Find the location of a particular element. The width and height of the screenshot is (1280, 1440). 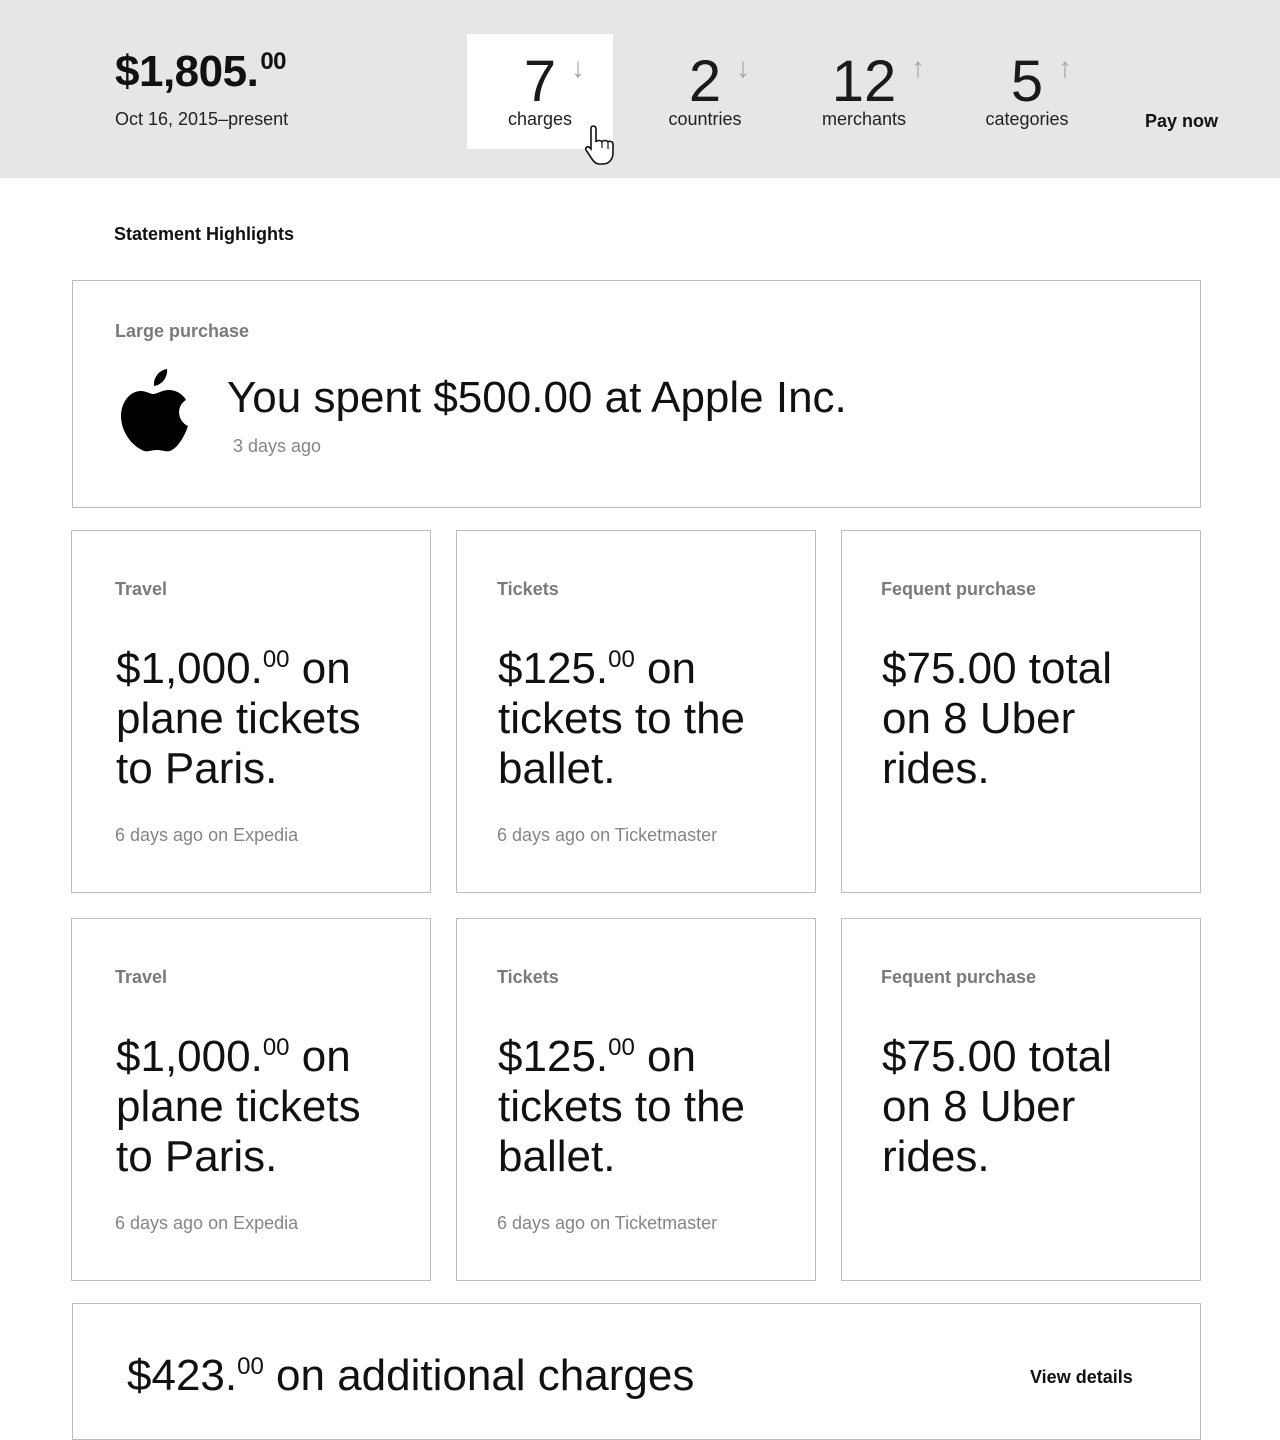

stat-label: categories is located at coordinates (1027, 119).